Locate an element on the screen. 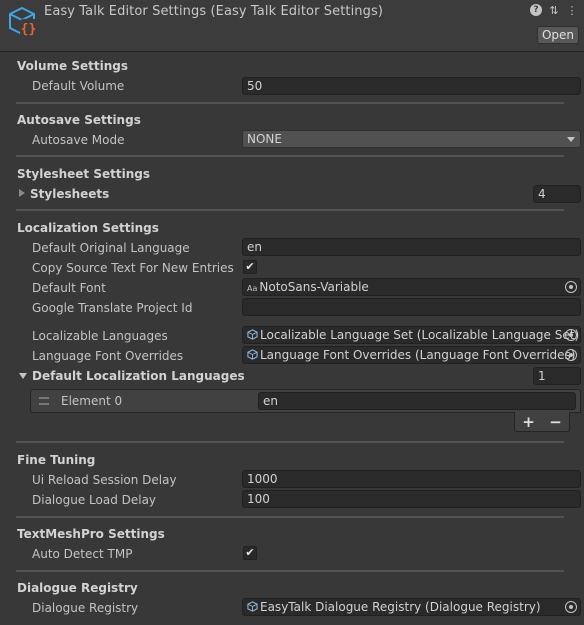 This screenshot has height=625, width=584. remove-element-button: − is located at coordinates (555, 422).